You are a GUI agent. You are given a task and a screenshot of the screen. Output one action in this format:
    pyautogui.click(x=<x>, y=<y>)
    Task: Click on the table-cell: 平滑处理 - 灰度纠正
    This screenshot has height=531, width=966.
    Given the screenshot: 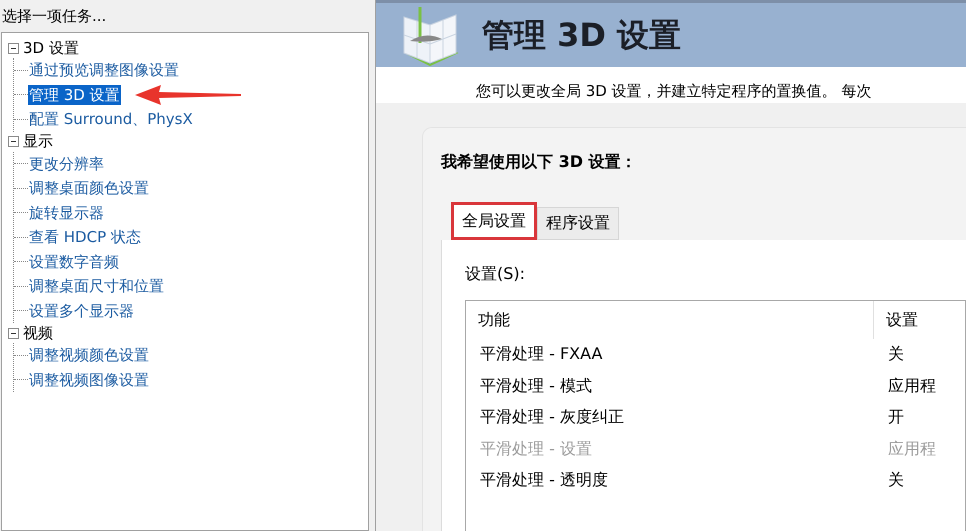 What is the action you would take?
    pyautogui.click(x=552, y=416)
    